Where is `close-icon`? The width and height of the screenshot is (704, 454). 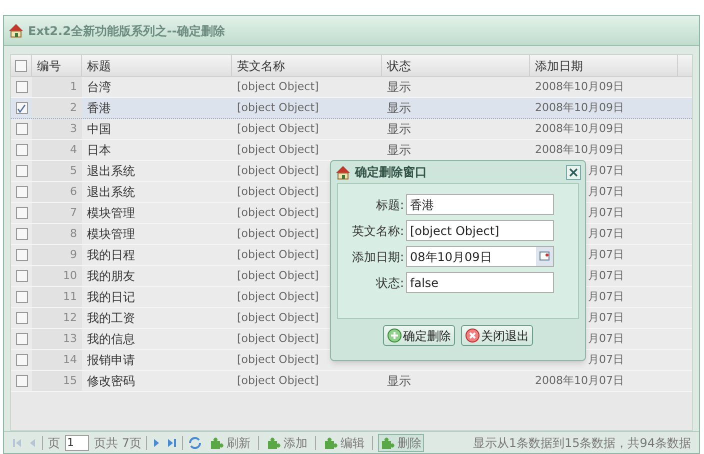
close-icon is located at coordinates (573, 172).